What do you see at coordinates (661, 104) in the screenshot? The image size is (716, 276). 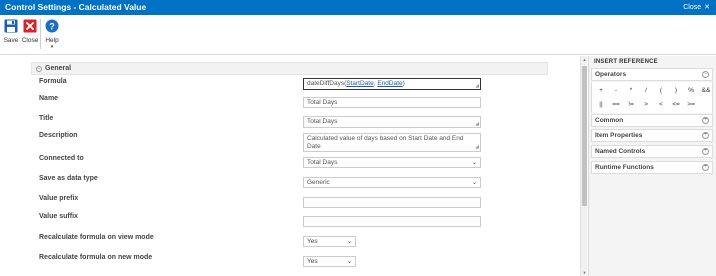 I see `operator-button: <` at bounding box center [661, 104].